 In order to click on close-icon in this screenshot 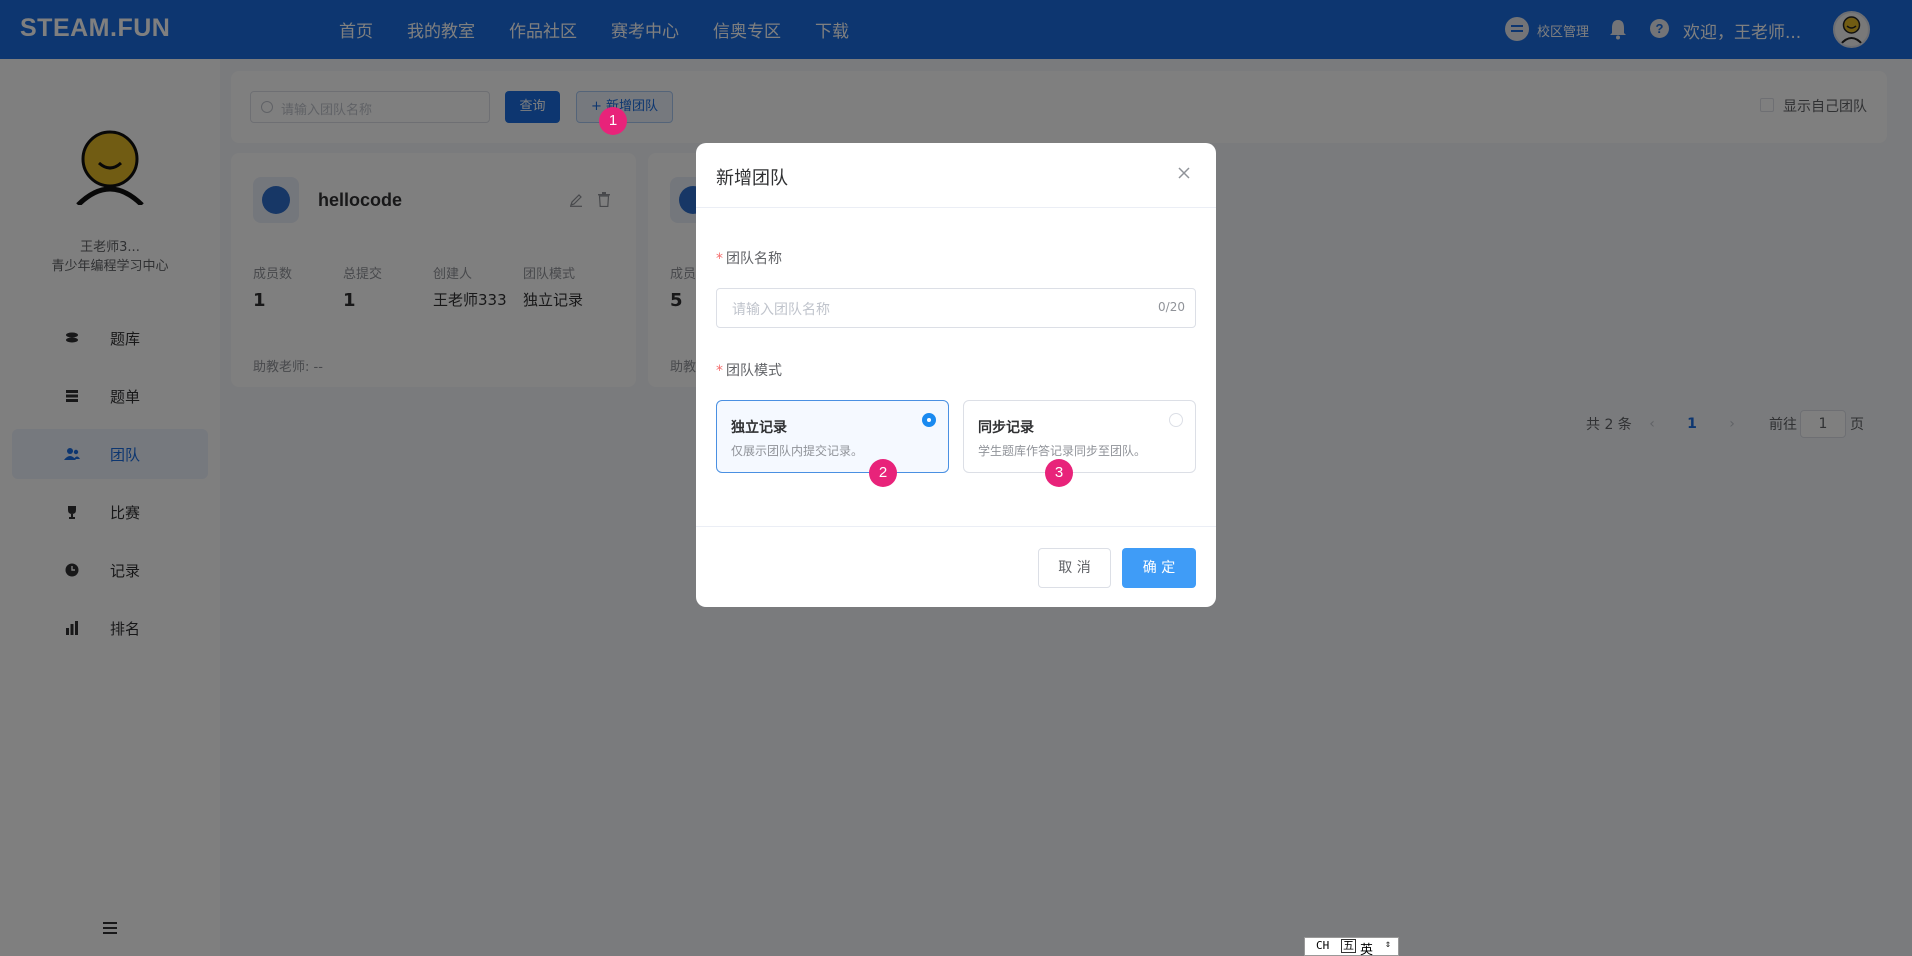, I will do `click(1184, 173)`.